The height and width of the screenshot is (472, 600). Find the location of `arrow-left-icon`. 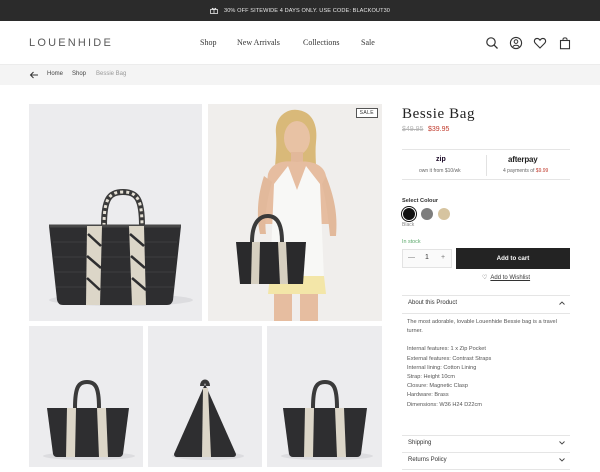

arrow-left-icon is located at coordinates (34, 75).